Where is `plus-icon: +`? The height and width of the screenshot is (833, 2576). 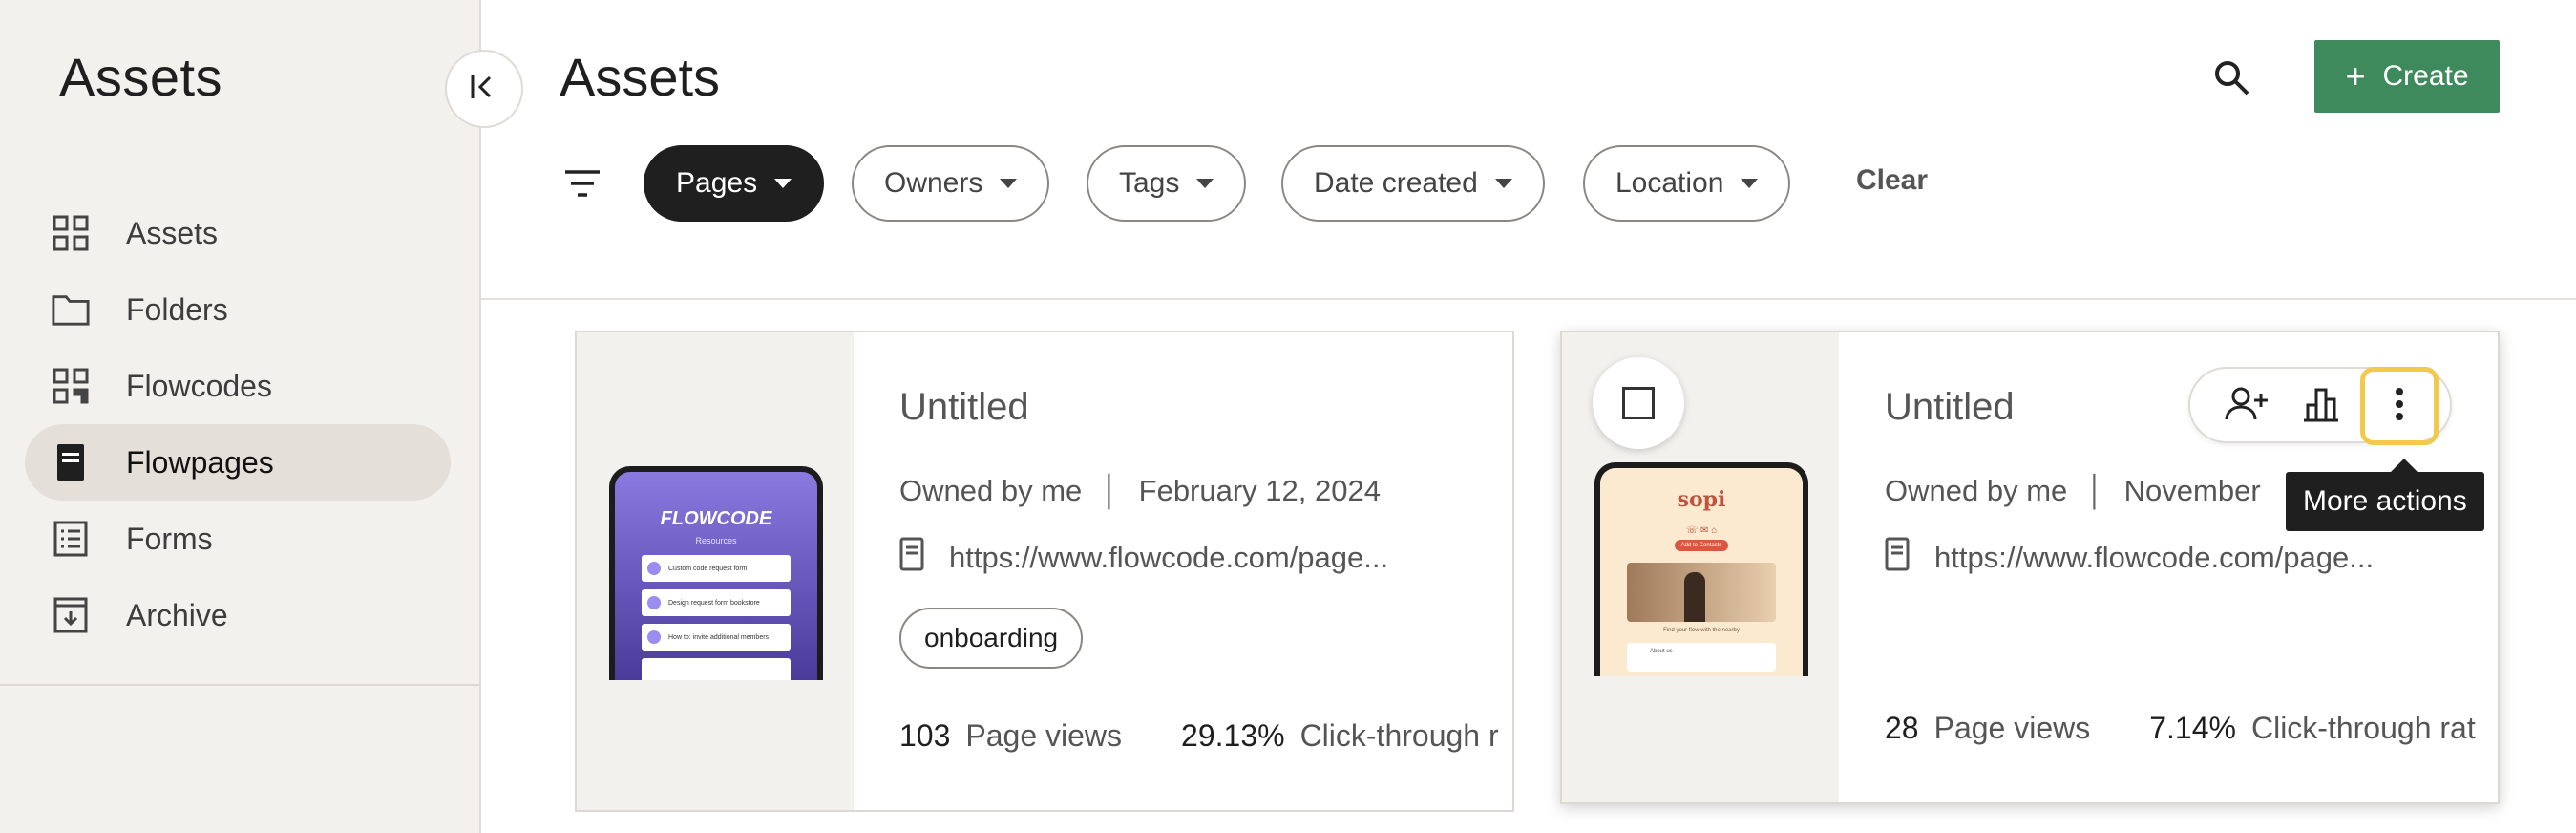
plus-icon: + is located at coordinates (2355, 76).